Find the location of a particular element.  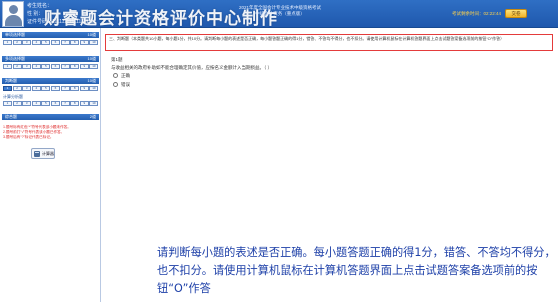

submit-exam-button: 交卷 is located at coordinates (516, 13).